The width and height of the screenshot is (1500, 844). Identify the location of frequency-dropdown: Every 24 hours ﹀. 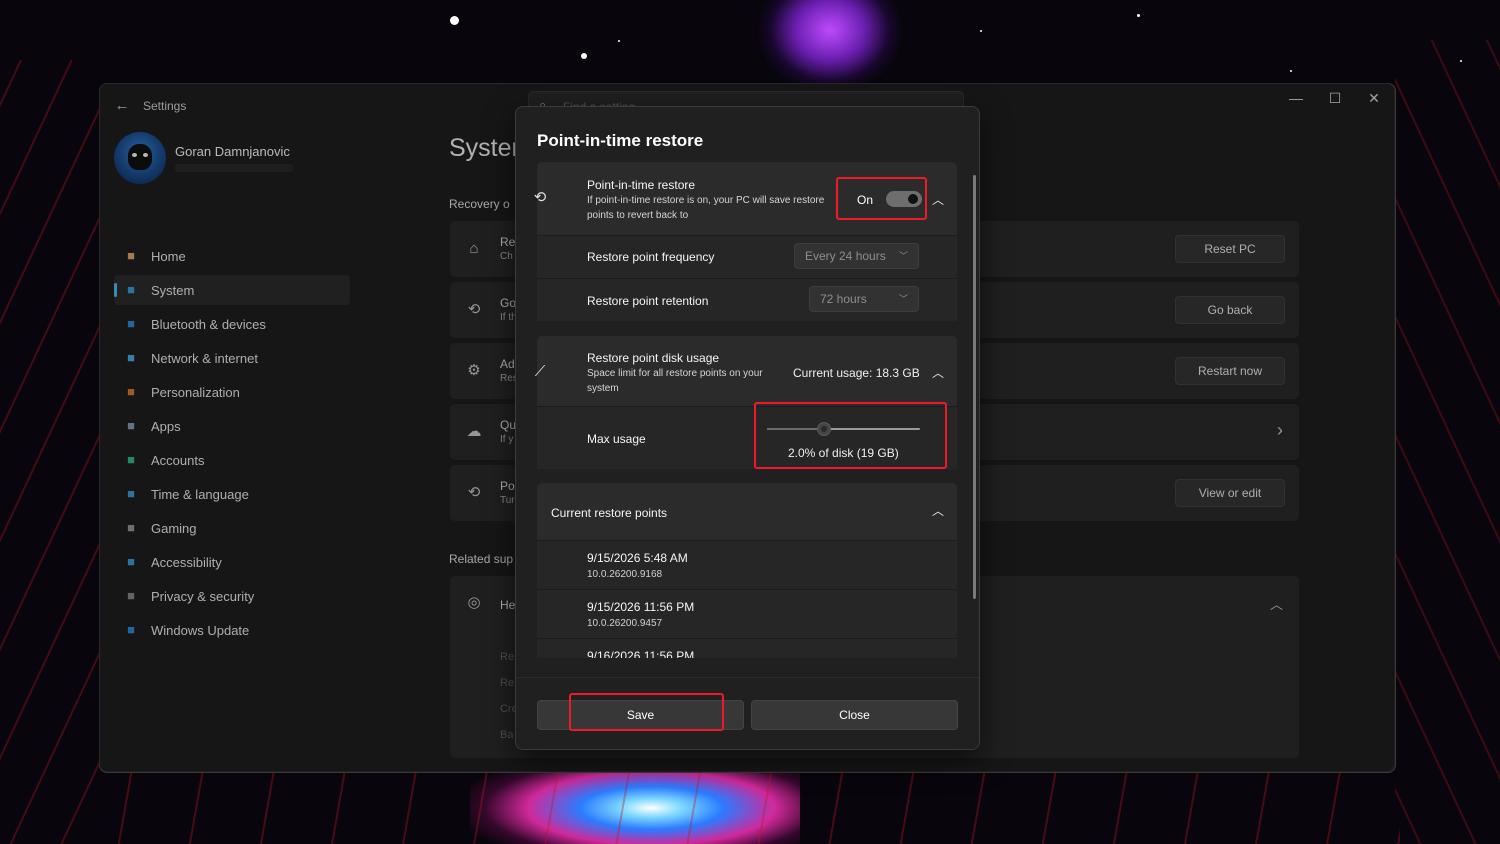
(856, 256).